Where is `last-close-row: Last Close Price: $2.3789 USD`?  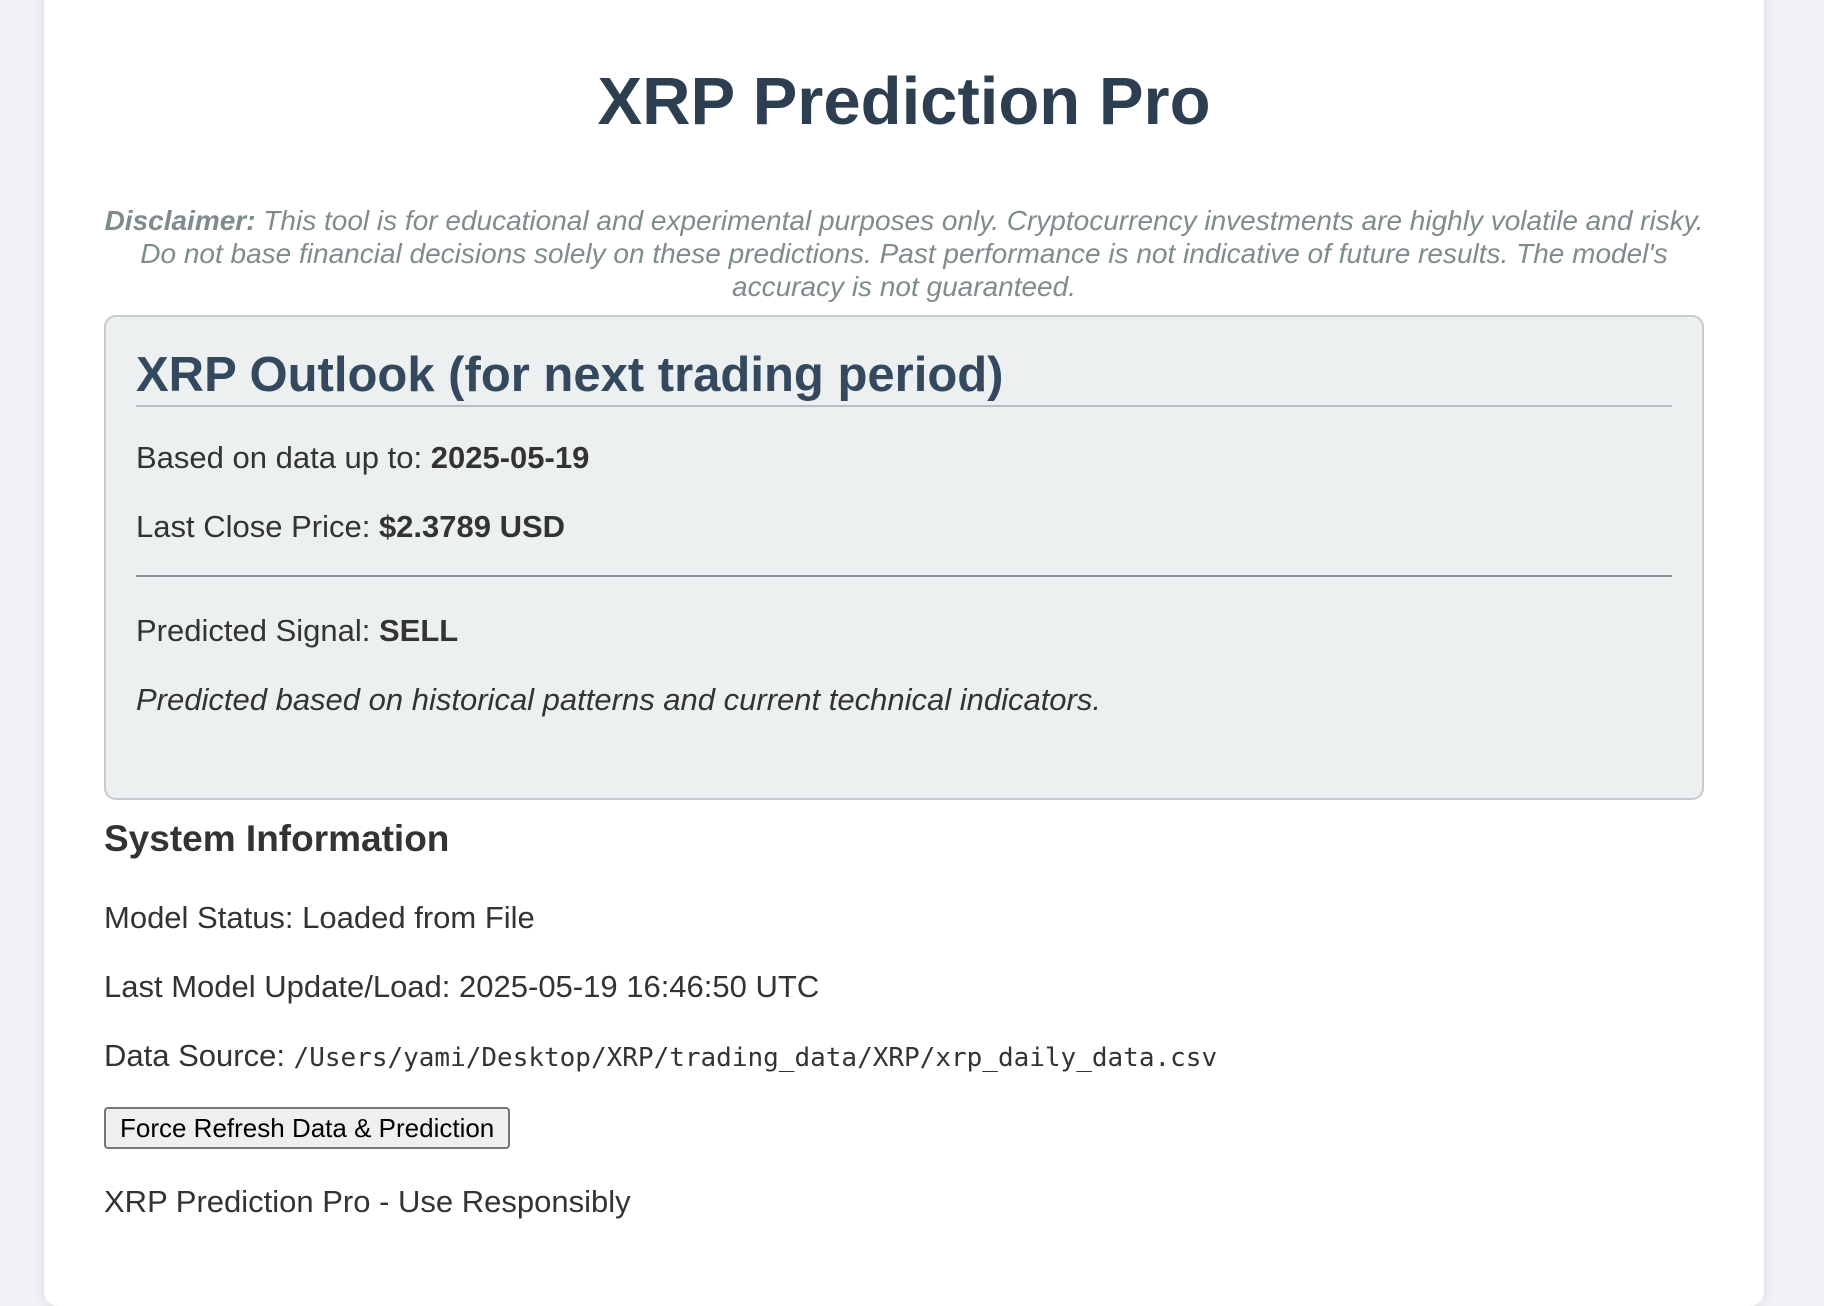 last-close-row: Last Close Price: $2.3789 USD is located at coordinates (350, 526).